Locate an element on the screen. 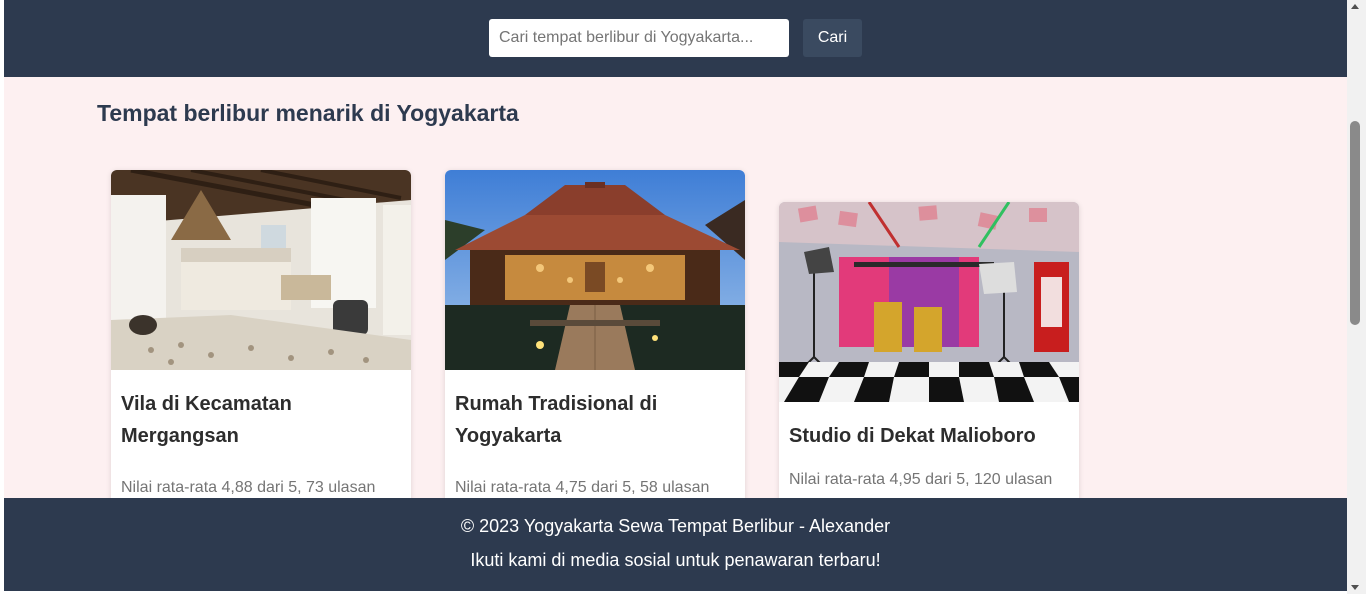 This screenshot has width=1366, height=594. vertical-scrollbar is located at coordinates (1356, 297).